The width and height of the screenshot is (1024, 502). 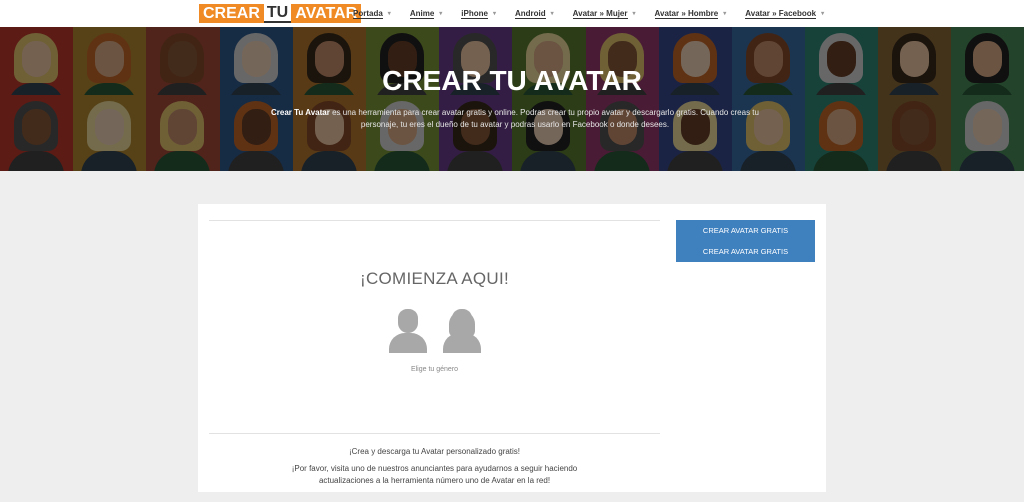 I want to click on create-avatar-link-1: CREAR AVATAR GRATIS, so click(x=745, y=230).